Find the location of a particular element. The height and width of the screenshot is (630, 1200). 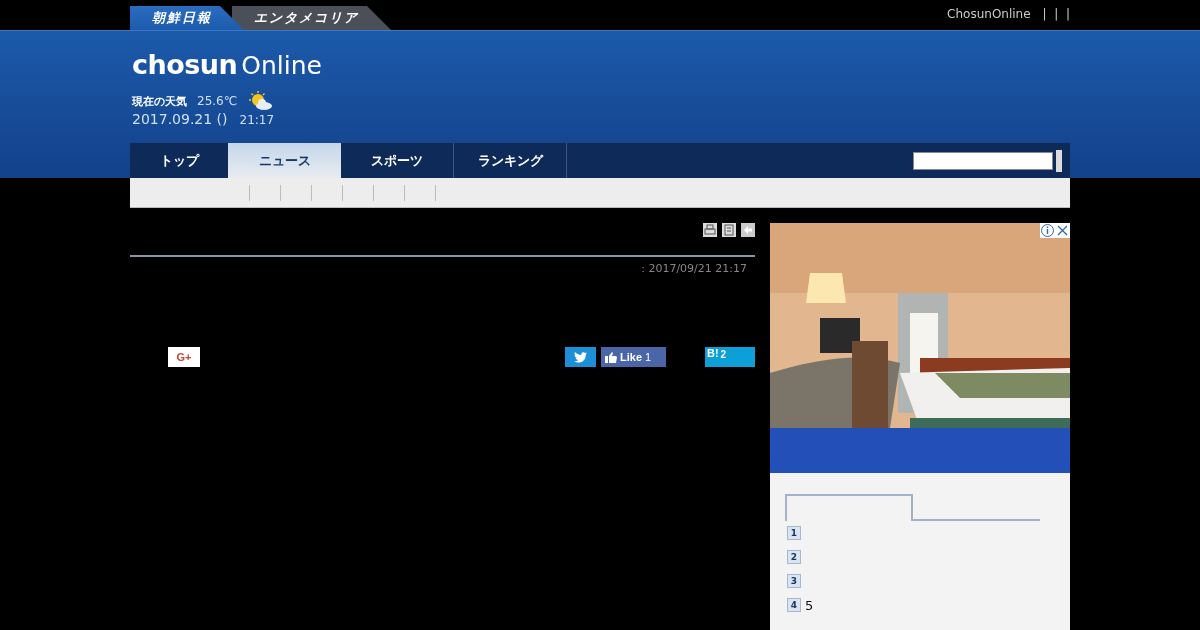

rank-number: 4 is located at coordinates (794, 605).